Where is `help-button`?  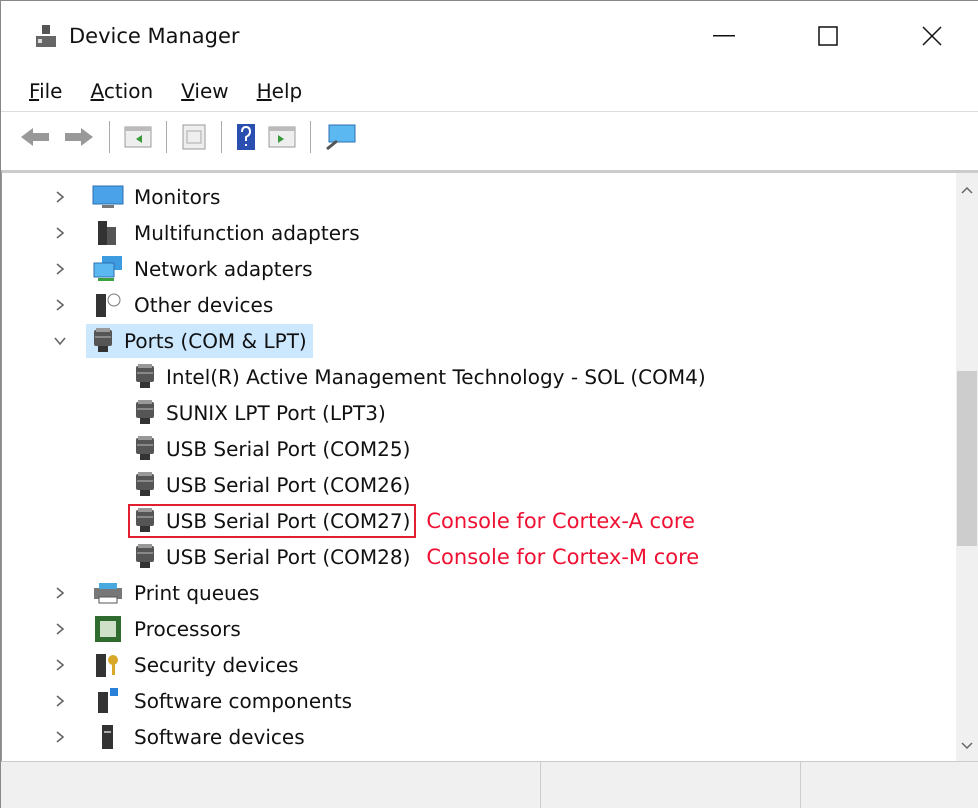 help-button is located at coordinates (246, 137).